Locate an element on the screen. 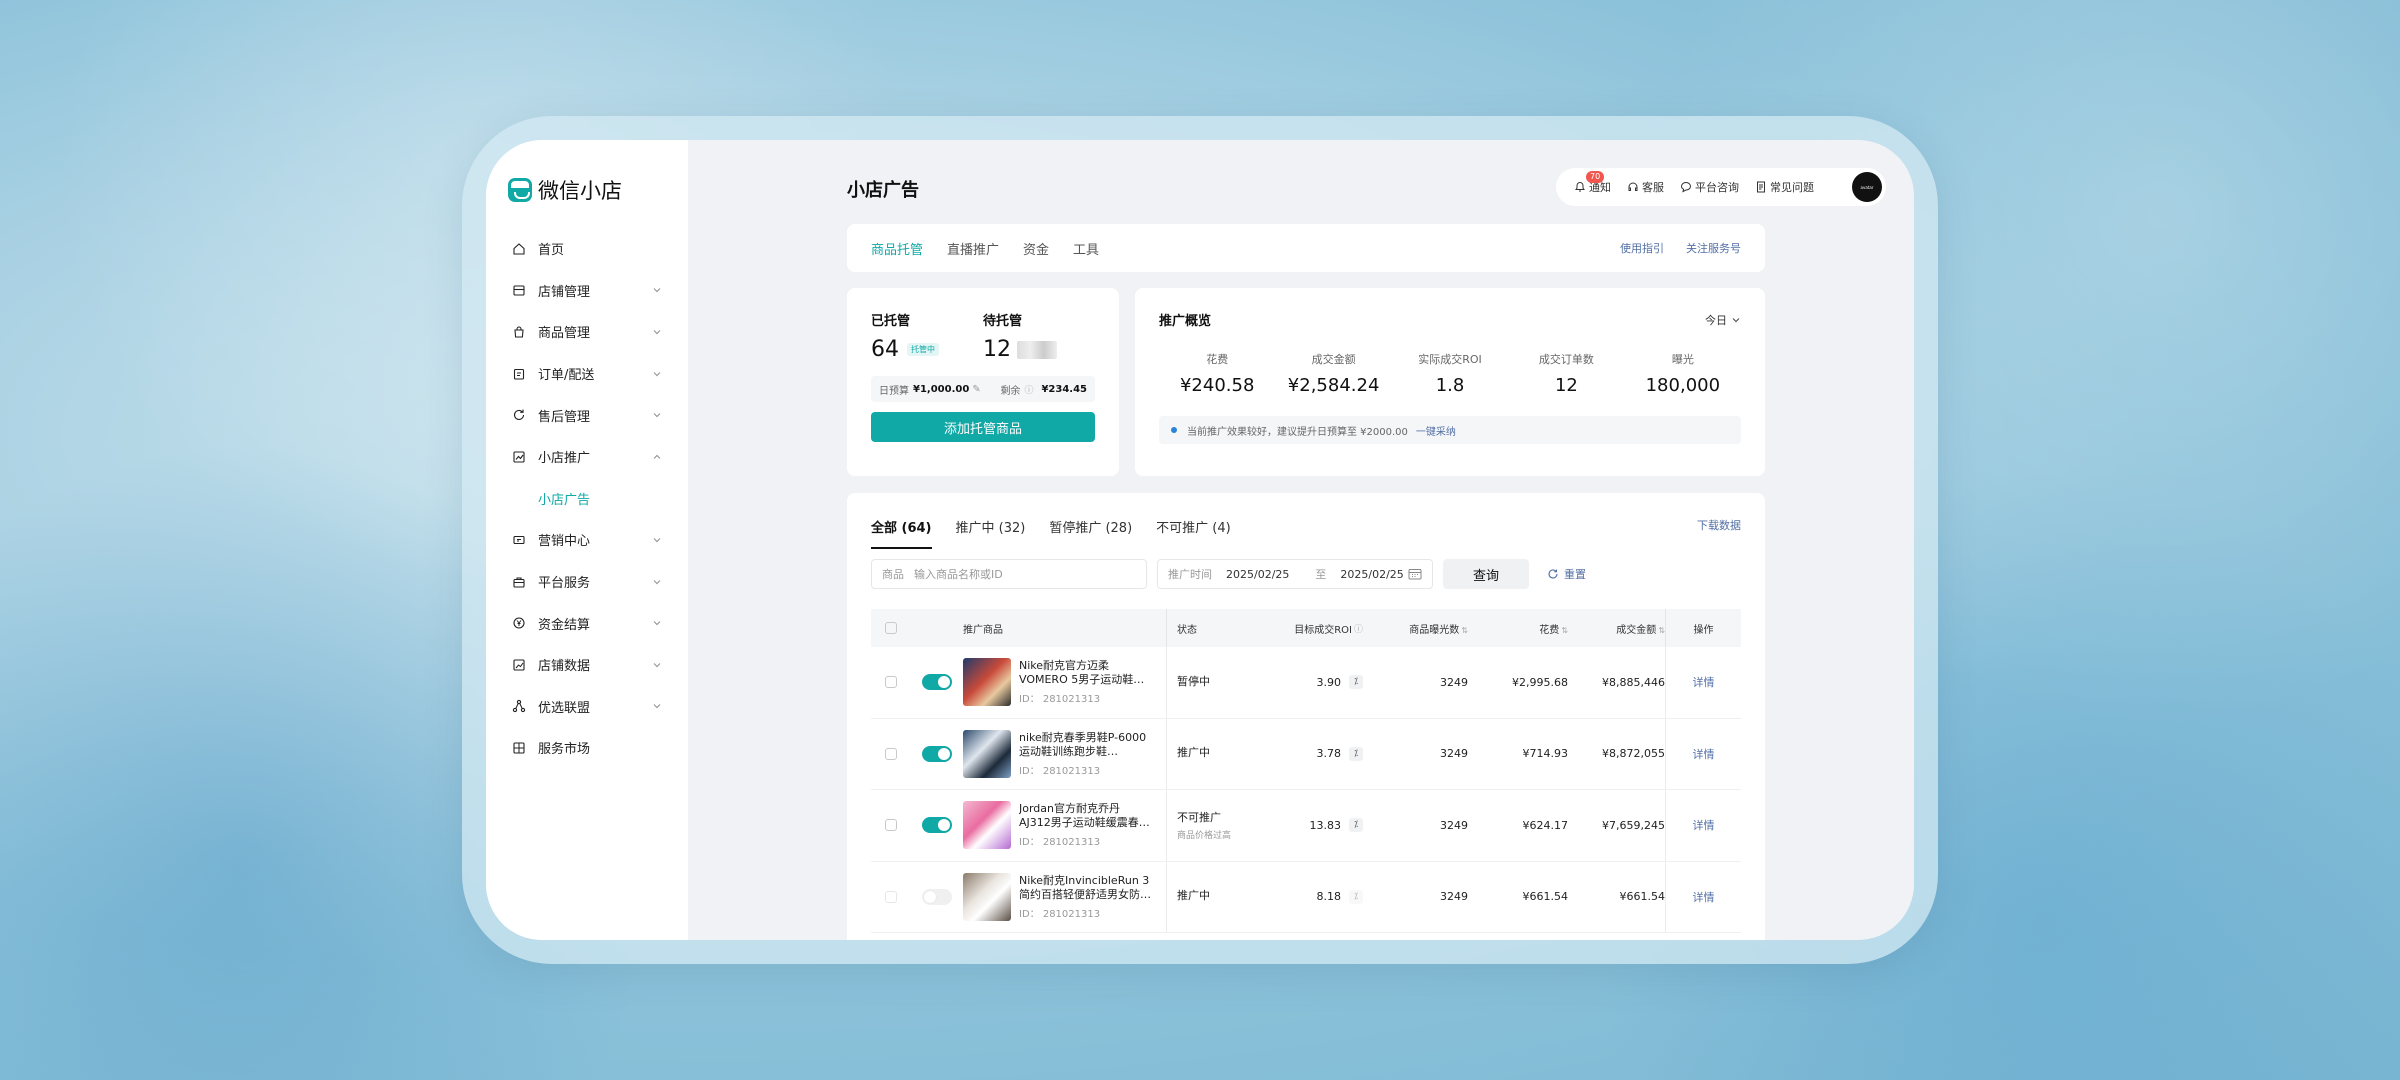  list-tab-promoting: 推广中 (32) is located at coordinates (991, 529).